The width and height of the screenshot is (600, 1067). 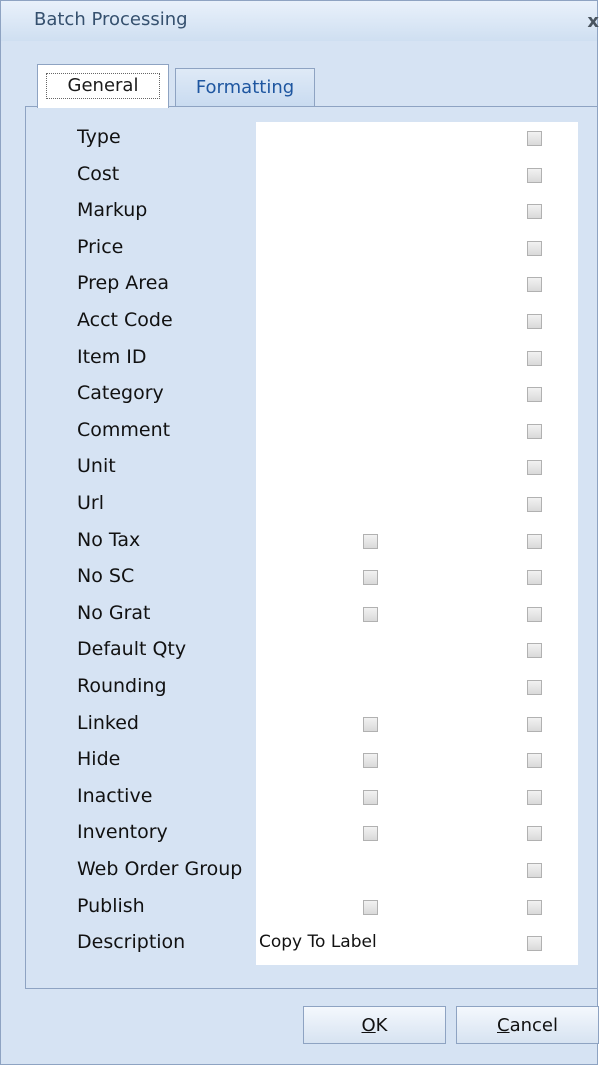 What do you see at coordinates (111, 905) in the screenshot?
I see `setting-label: Publish` at bounding box center [111, 905].